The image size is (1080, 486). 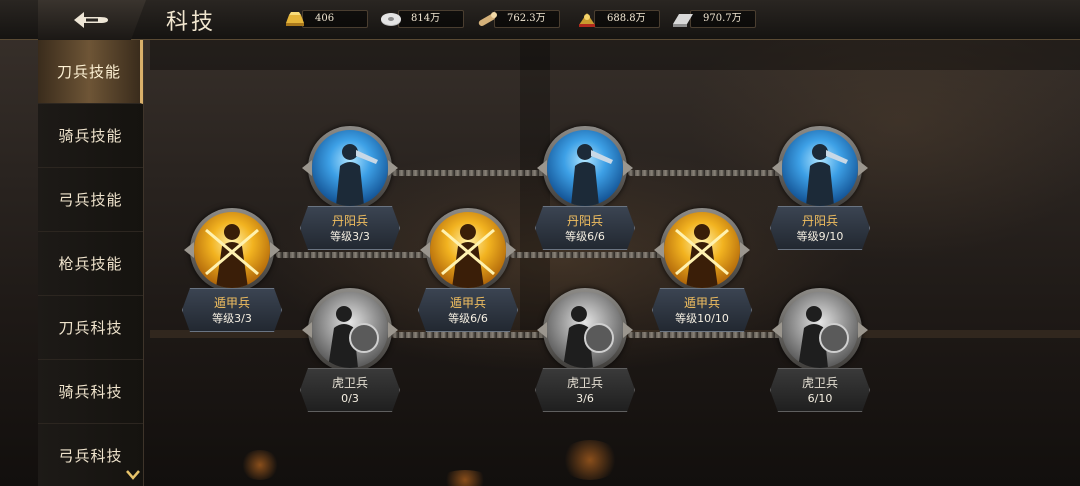 I want to click on skill-node-huwei-1: 虎卫兵 0/3, so click(x=350, y=351).